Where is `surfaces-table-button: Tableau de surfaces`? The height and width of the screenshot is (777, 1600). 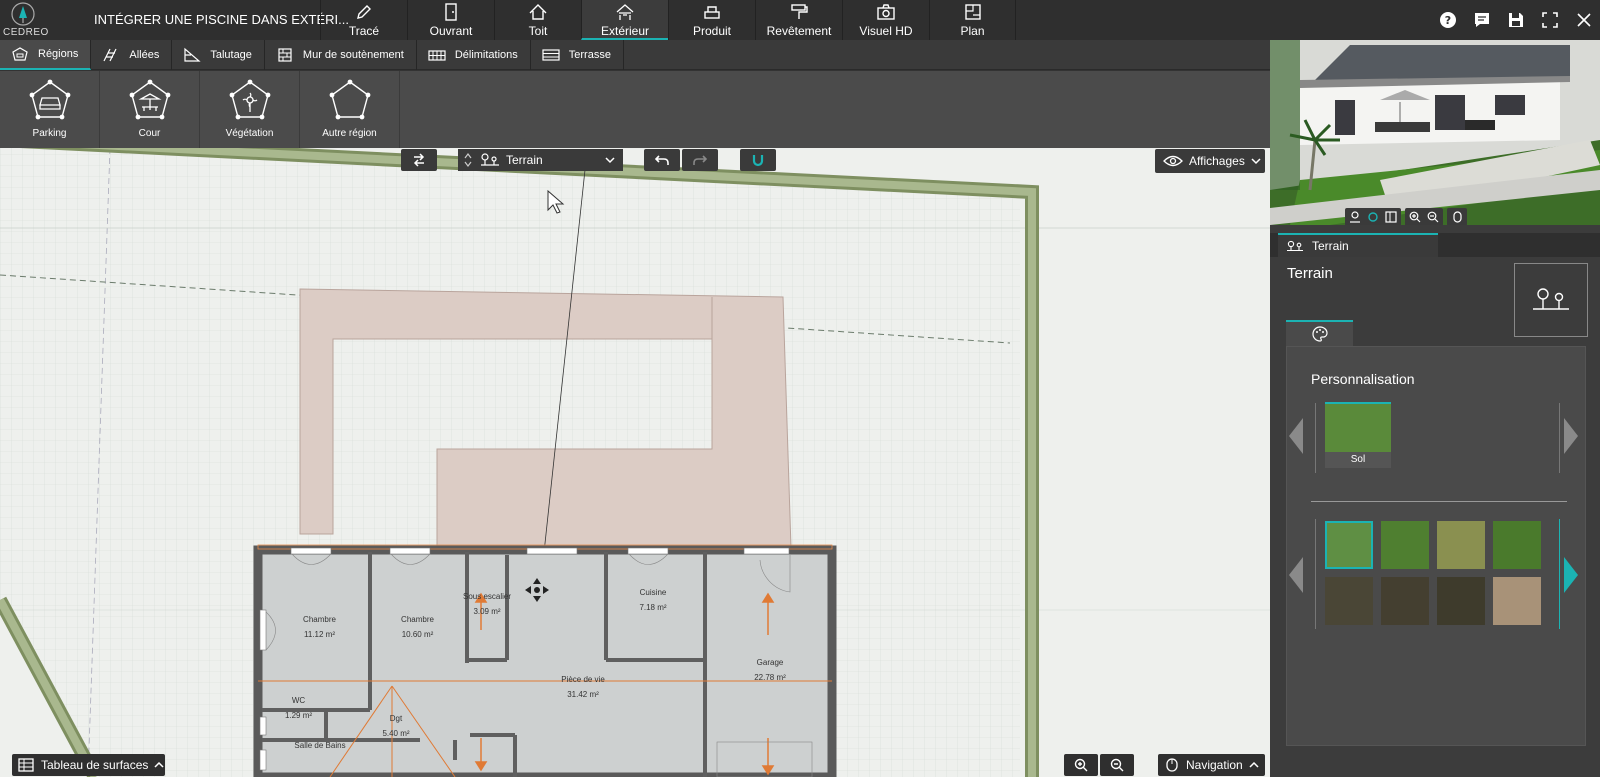 surfaces-table-button: Tableau de surfaces is located at coordinates (88, 765).